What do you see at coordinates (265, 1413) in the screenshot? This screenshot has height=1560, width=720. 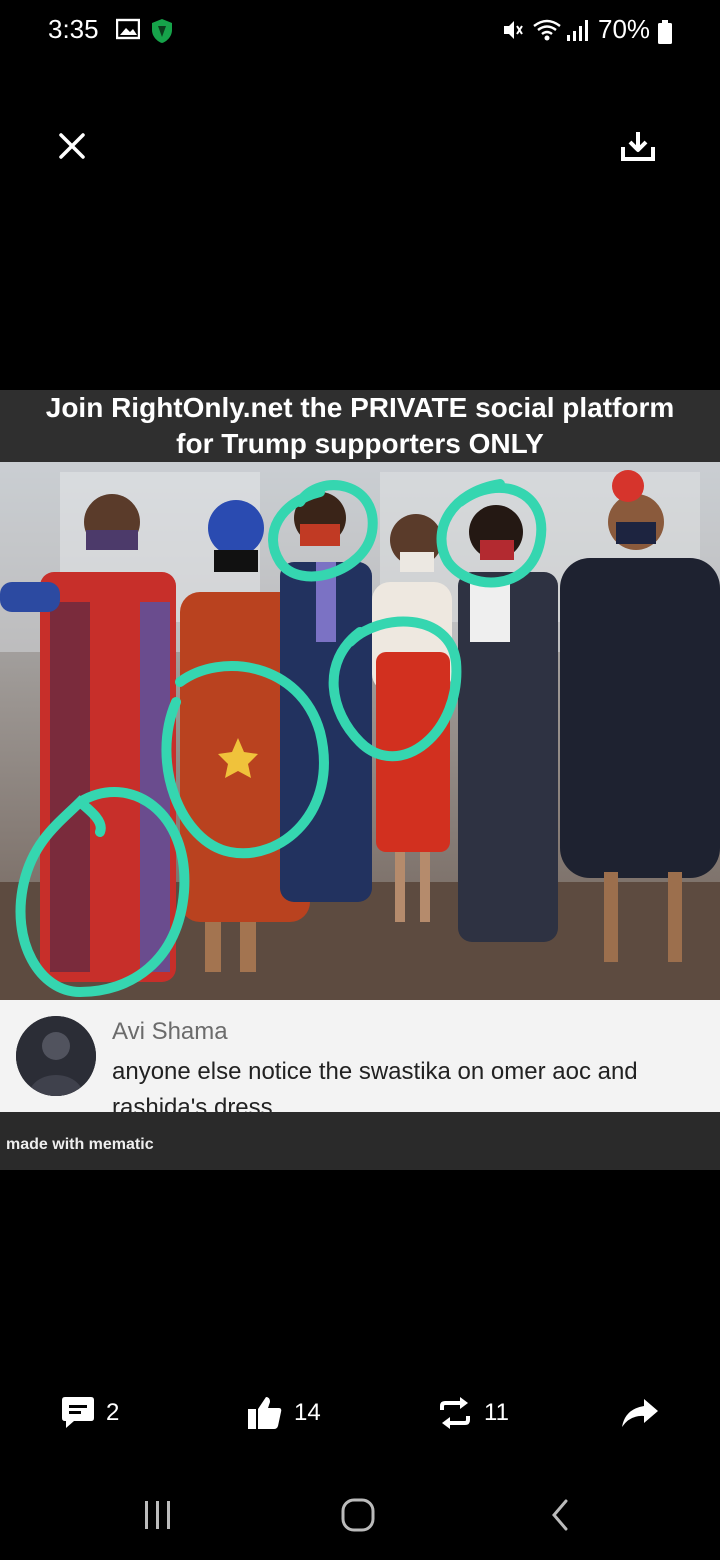 I see `thumbs-up-icon` at bounding box center [265, 1413].